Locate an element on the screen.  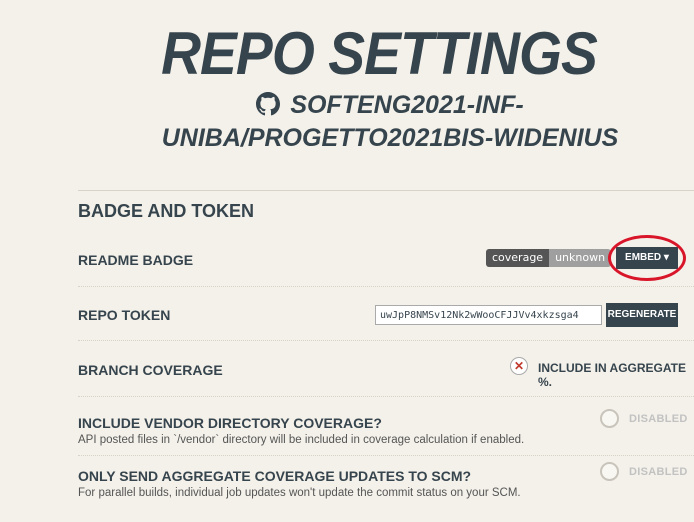
coverage-badge: coverage unknown is located at coordinates (549, 258).